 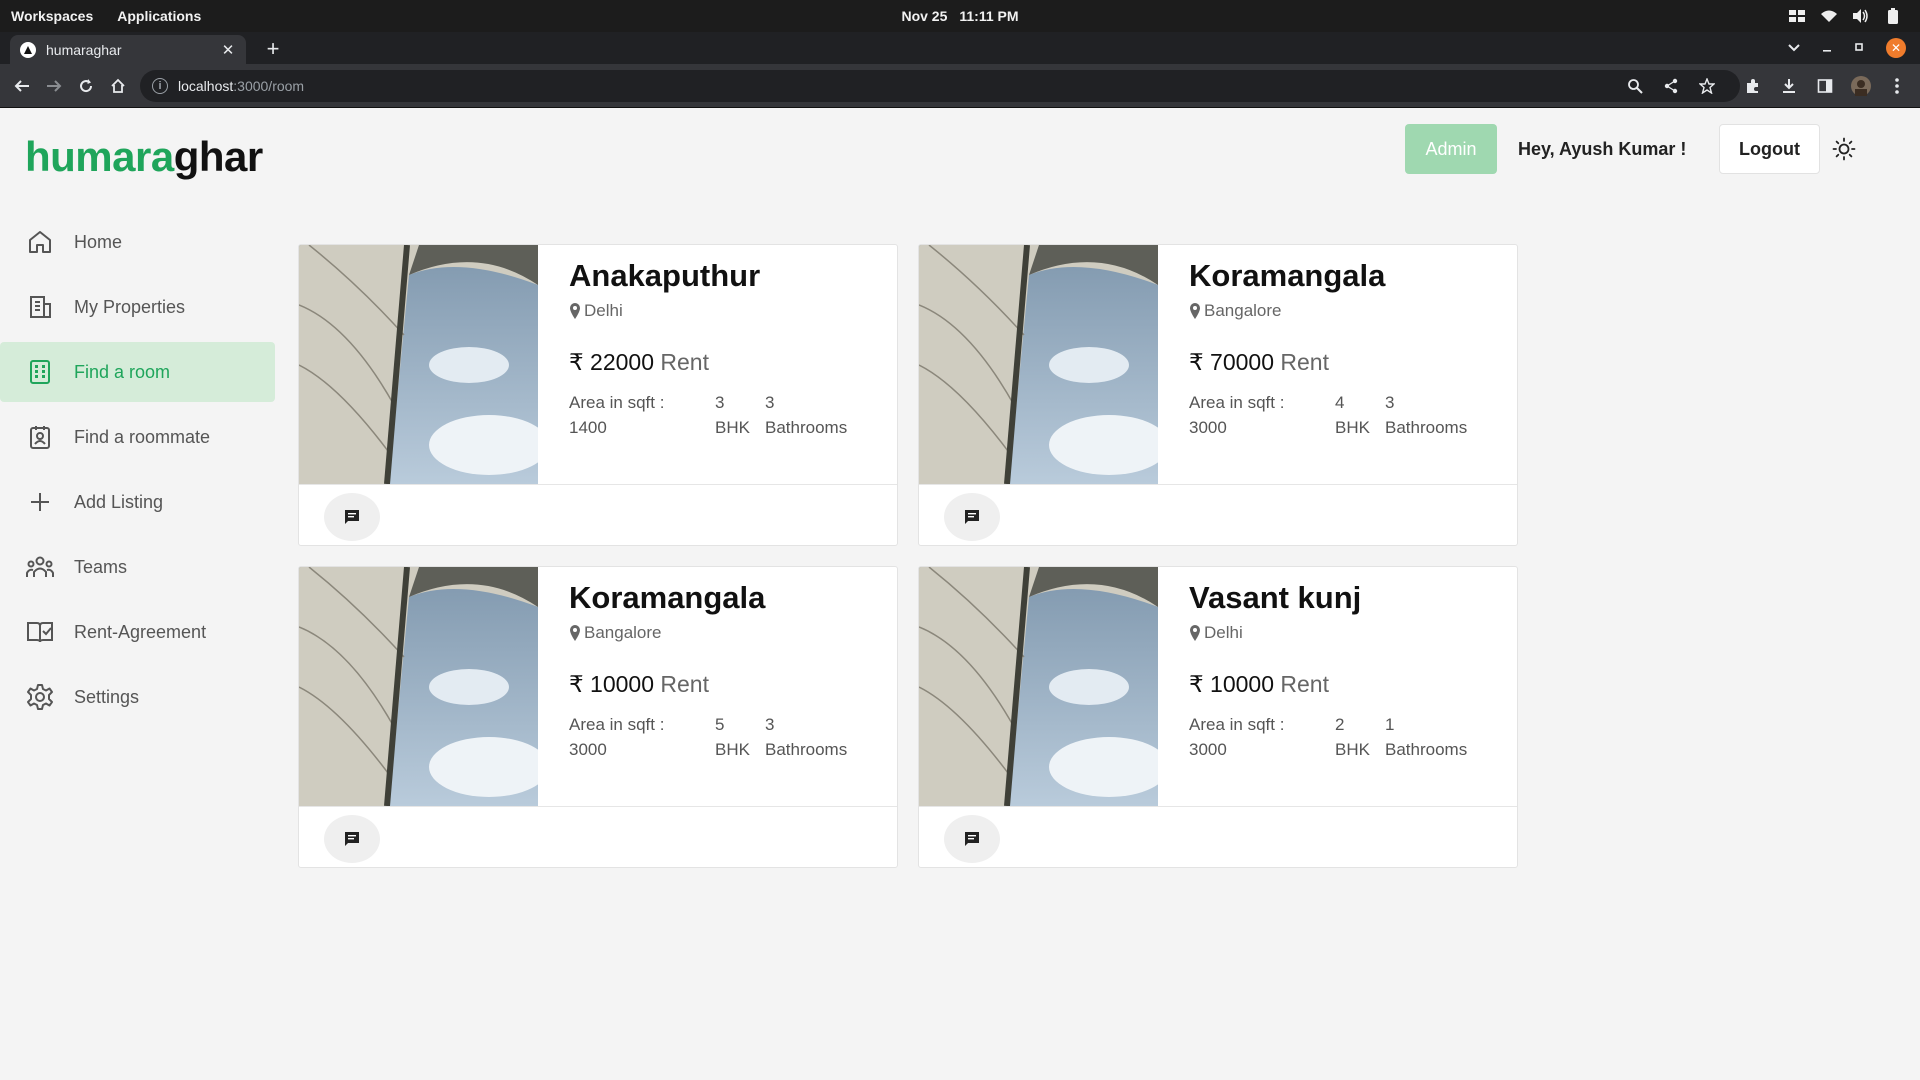 What do you see at coordinates (665, 275) in the screenshot?
I see `listing-title: Anakaputhur` at bounding box center [665, 275].